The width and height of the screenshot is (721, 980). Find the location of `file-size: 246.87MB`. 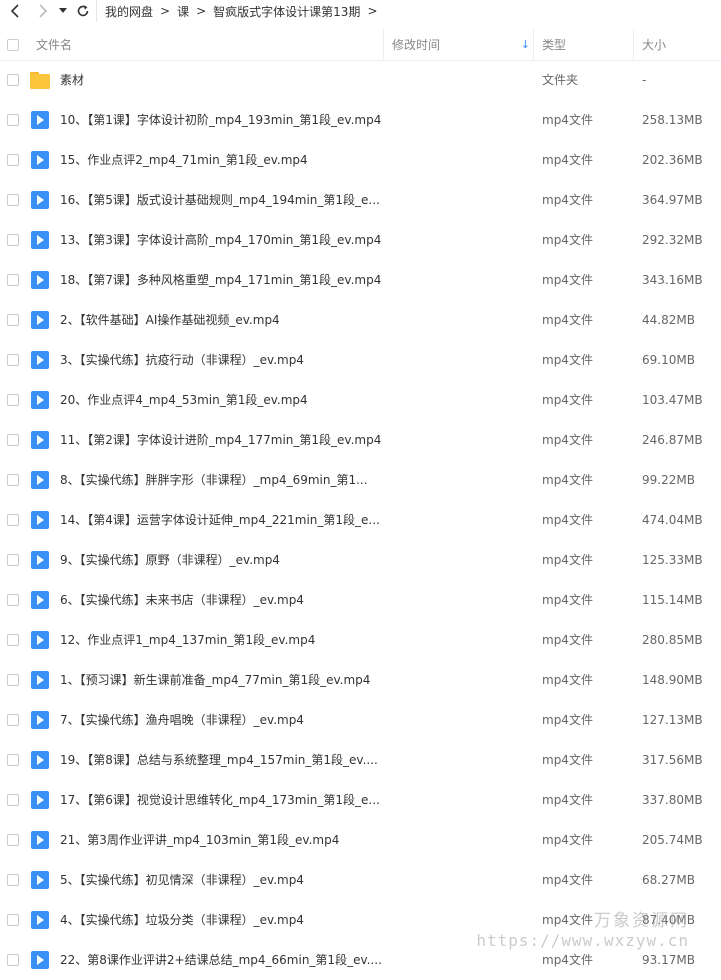

file-size: 246.87MB is located at coordinates (672, 440).